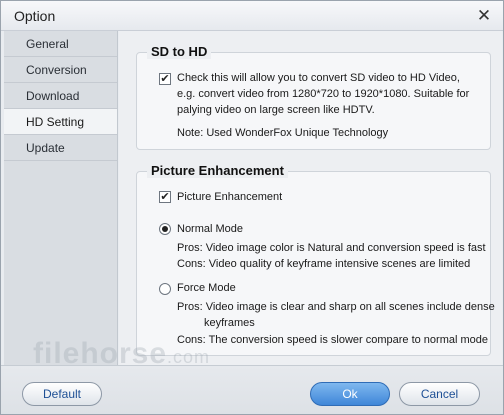 The height and width of the screenshot is (415, 504). What do you see at coordinates (283, 133) in the screenshot?
I see `sd-to-hd-note: Note: Used WonderFox Unique Technology` at bounding box center [283, 133].